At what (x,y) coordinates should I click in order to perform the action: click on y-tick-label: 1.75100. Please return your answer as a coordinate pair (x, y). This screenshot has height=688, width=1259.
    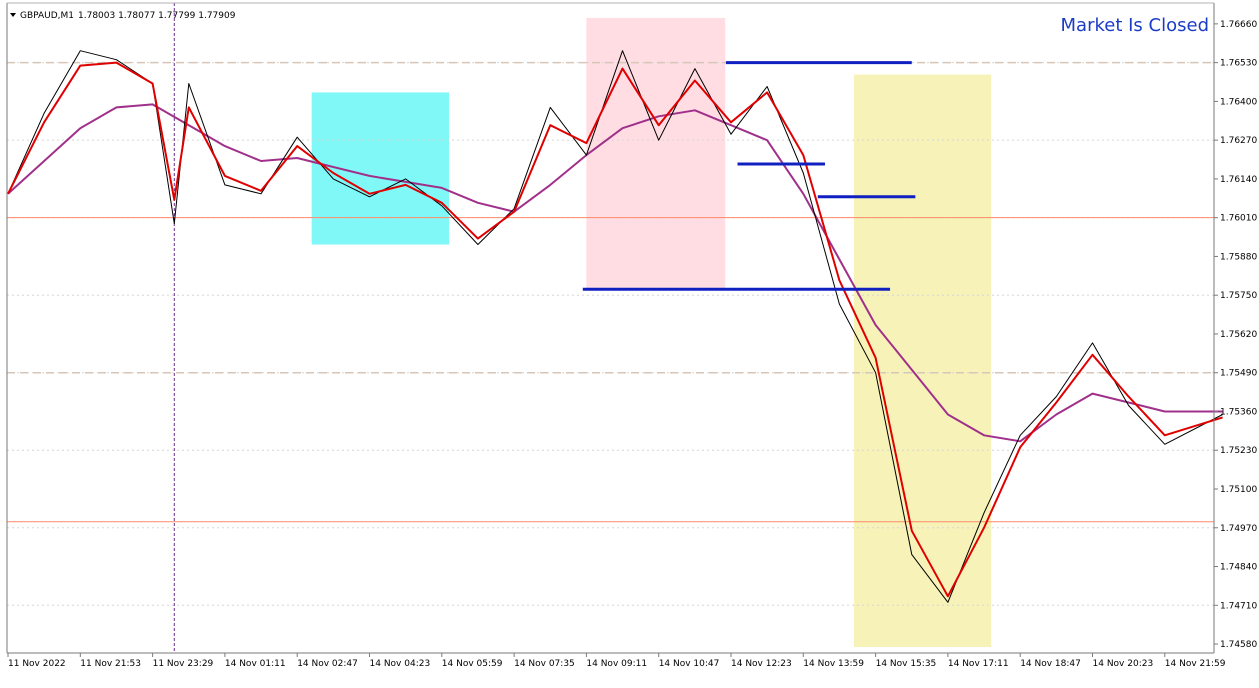
    Looking at the image, I should click on (1238, 490).